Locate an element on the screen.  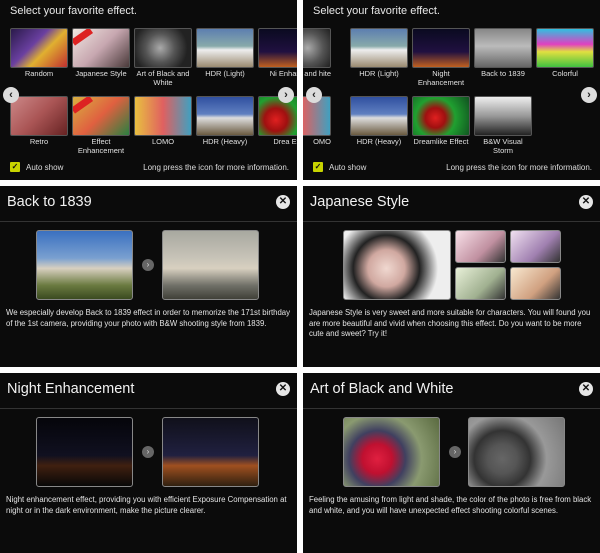
effect-label: Ni Enhanc is located at coordinates (283, 73).